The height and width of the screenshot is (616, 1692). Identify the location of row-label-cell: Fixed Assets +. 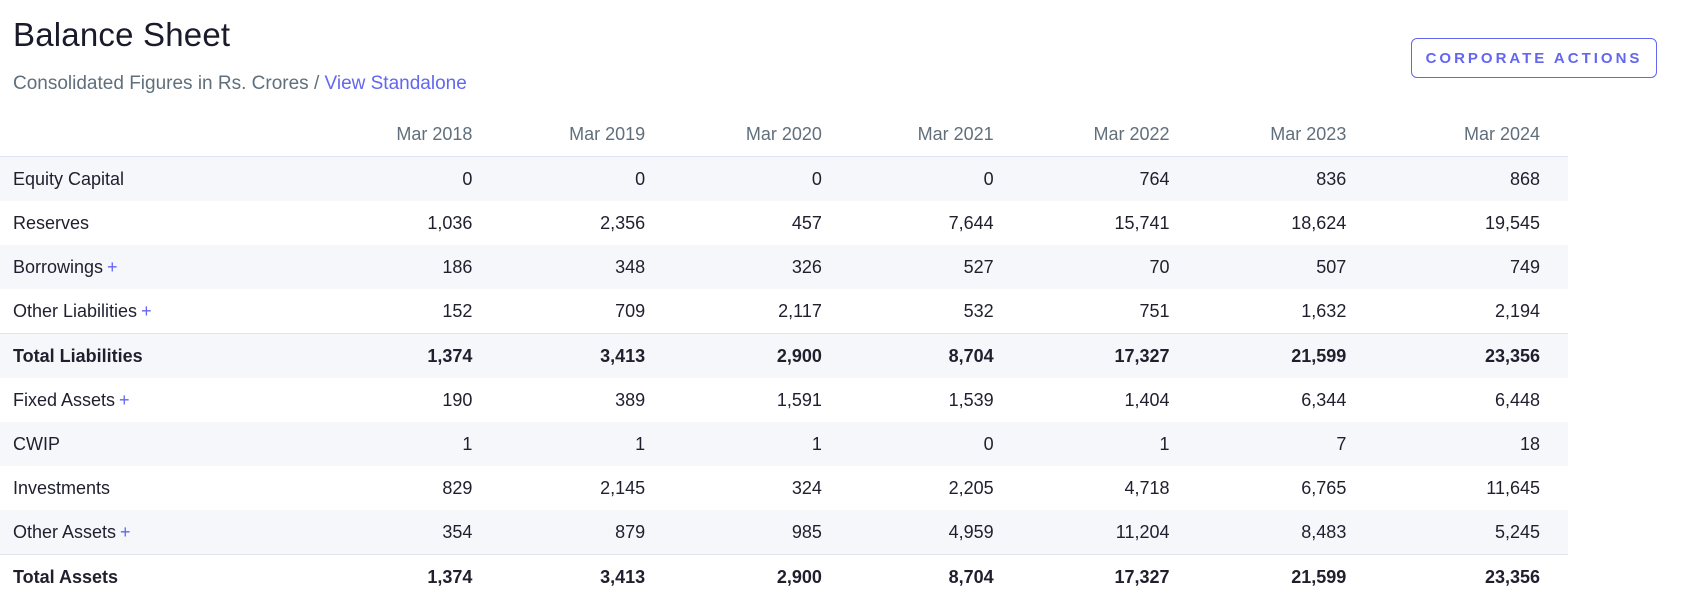
(164, 400).